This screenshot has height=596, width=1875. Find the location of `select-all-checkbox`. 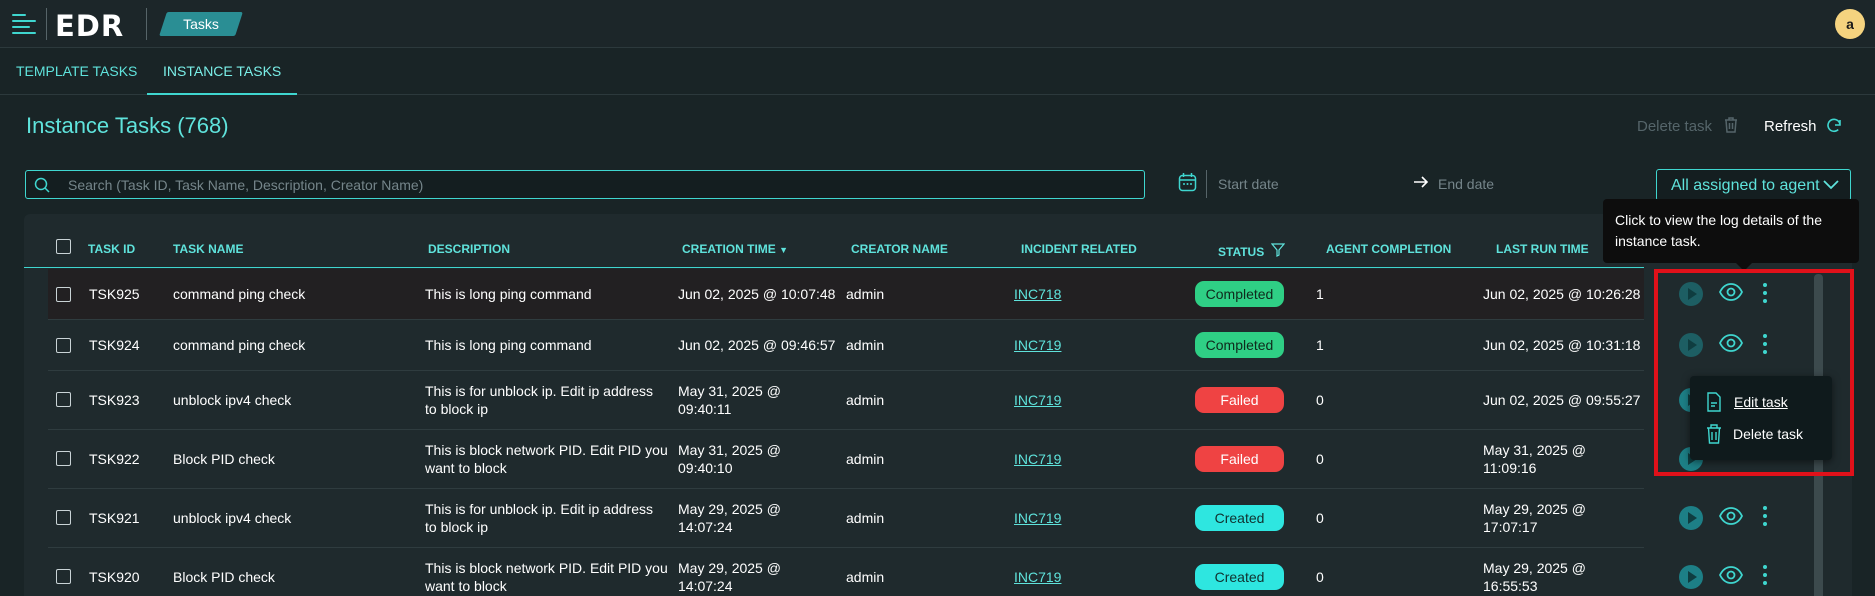

select-all-checkbox is located at coordinates (63, 246).